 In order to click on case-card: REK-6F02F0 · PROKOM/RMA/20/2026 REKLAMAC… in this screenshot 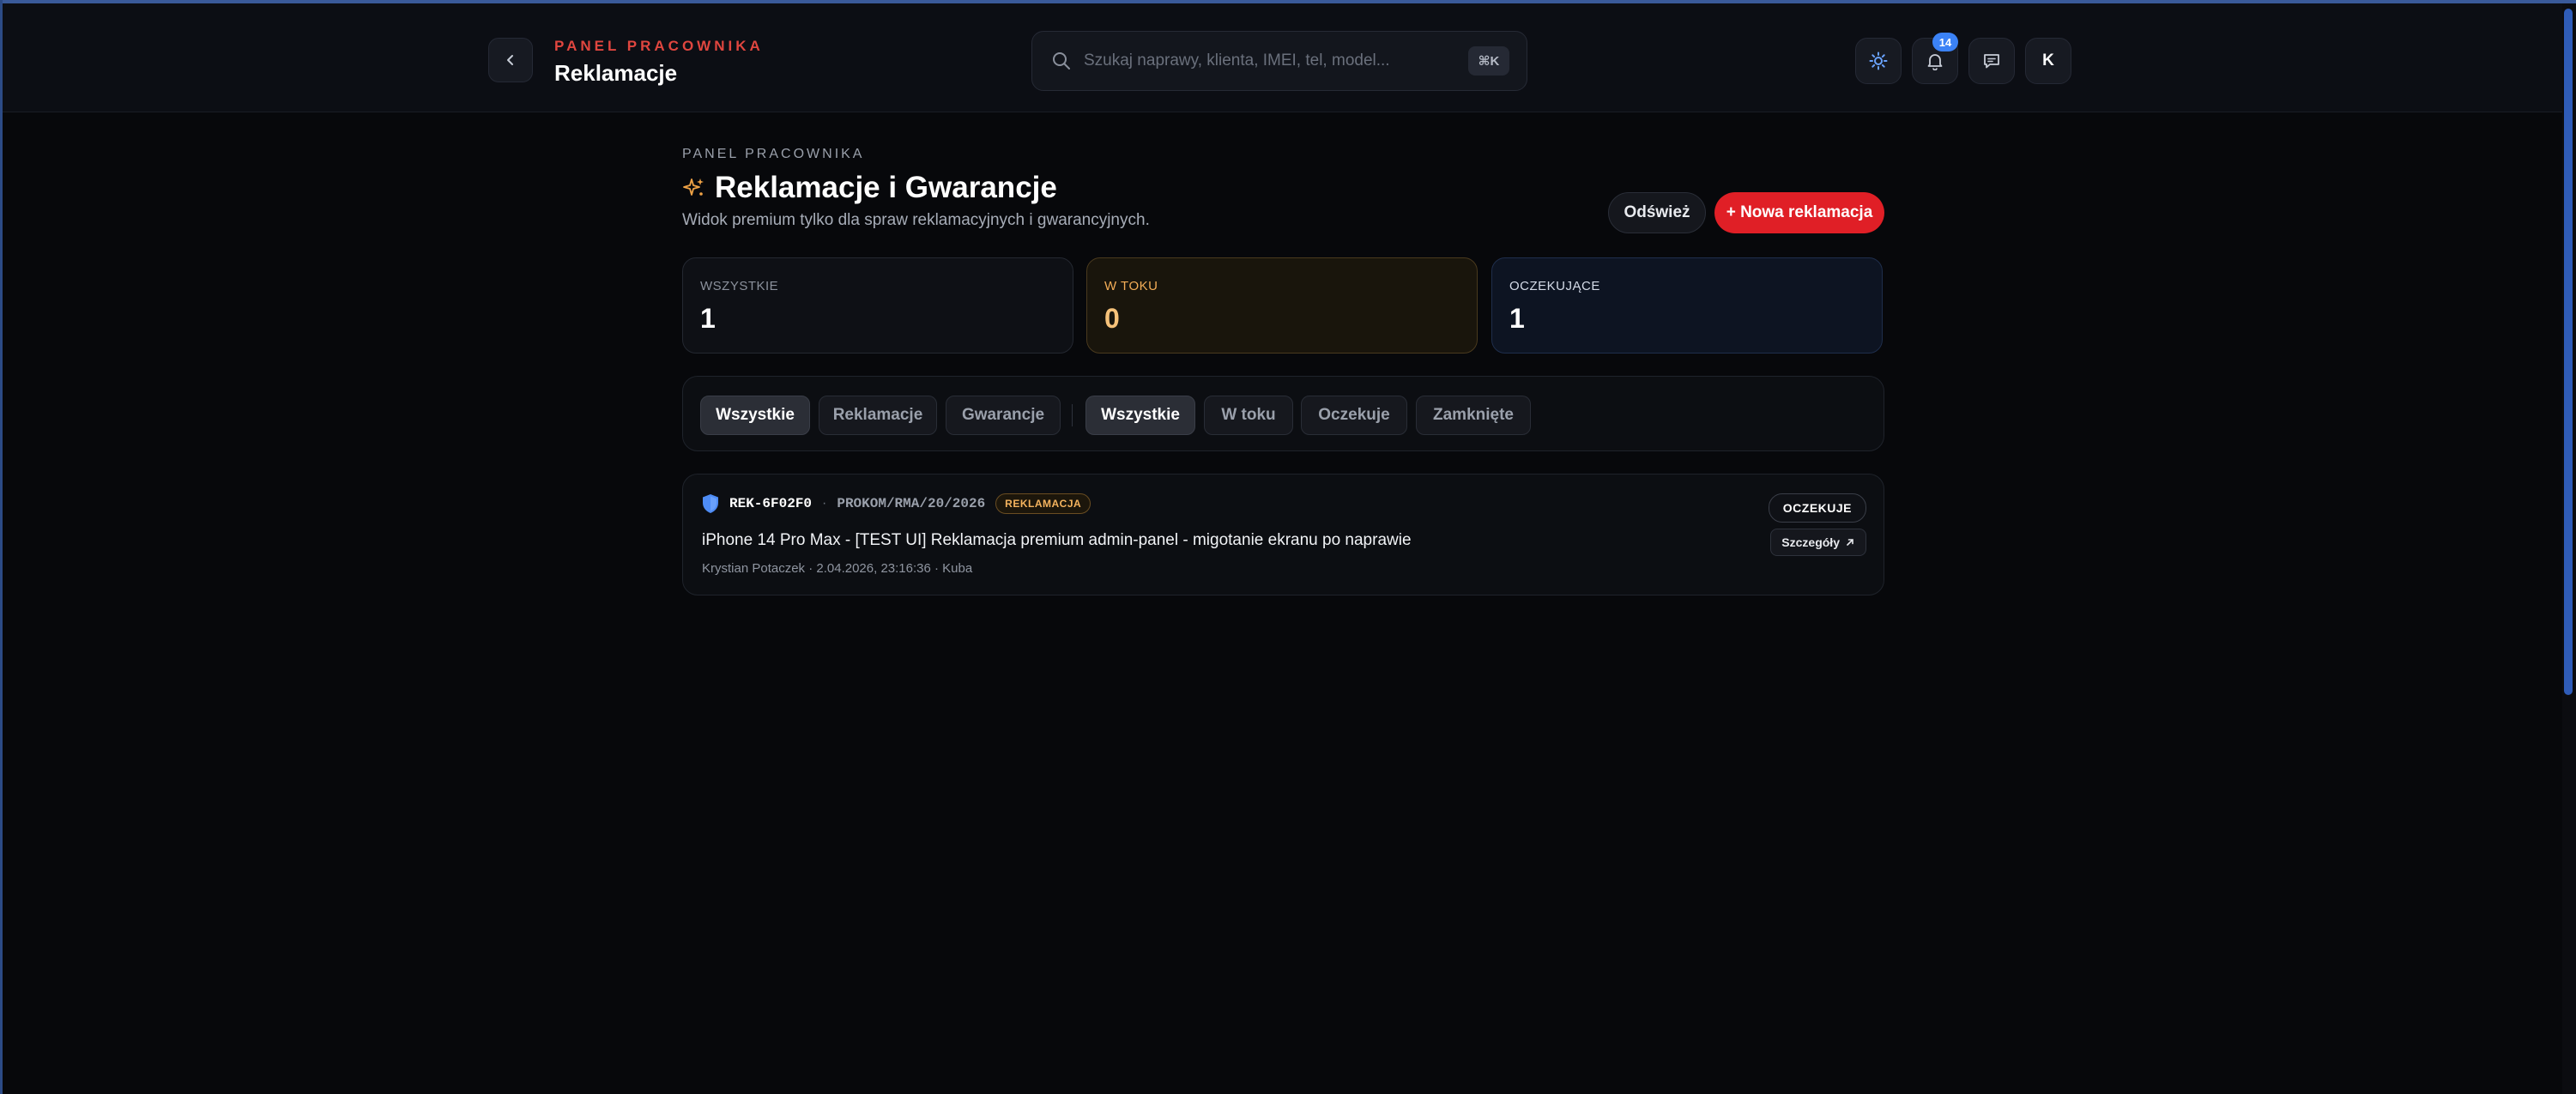, I will do `click(1283, 534)`.